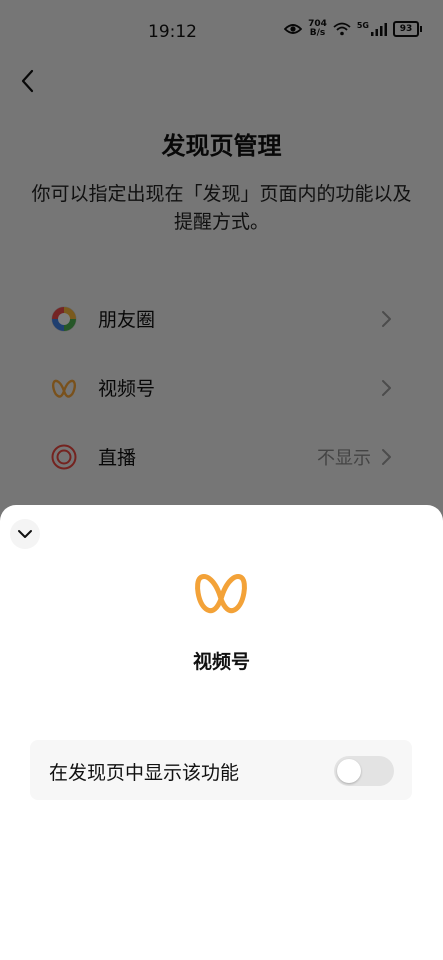 The height and width of the screenshot is (960, 443). What do you see at coordinates (144, 773) in the screenshot?
I see `toggle-label: 在发现页中显示该功能` at bounding box center [144, 773].